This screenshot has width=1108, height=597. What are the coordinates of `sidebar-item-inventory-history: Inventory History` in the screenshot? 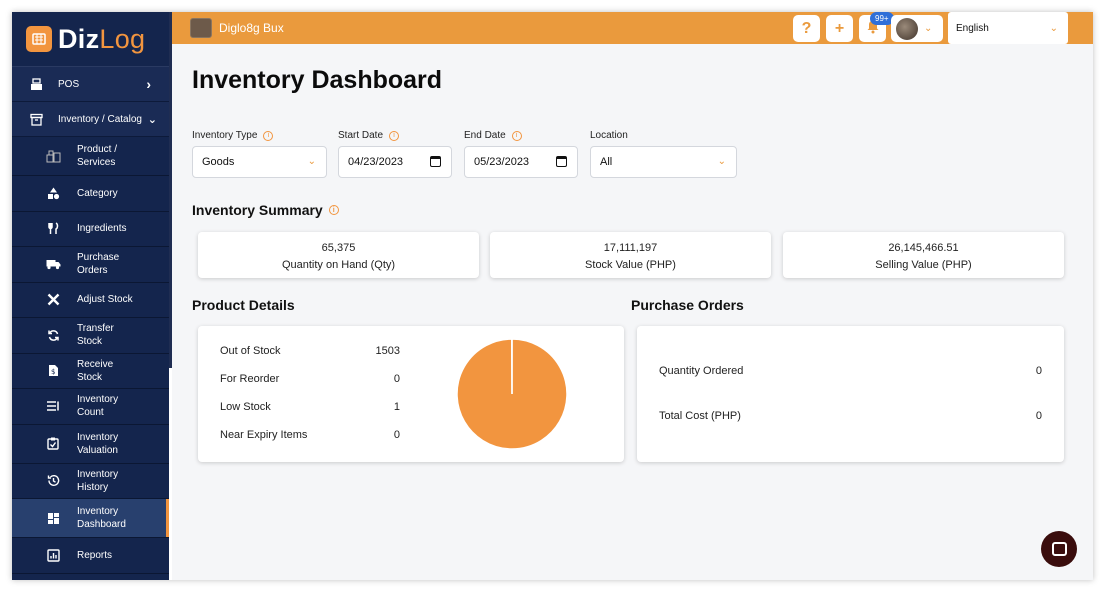 It's located at (90, 481).